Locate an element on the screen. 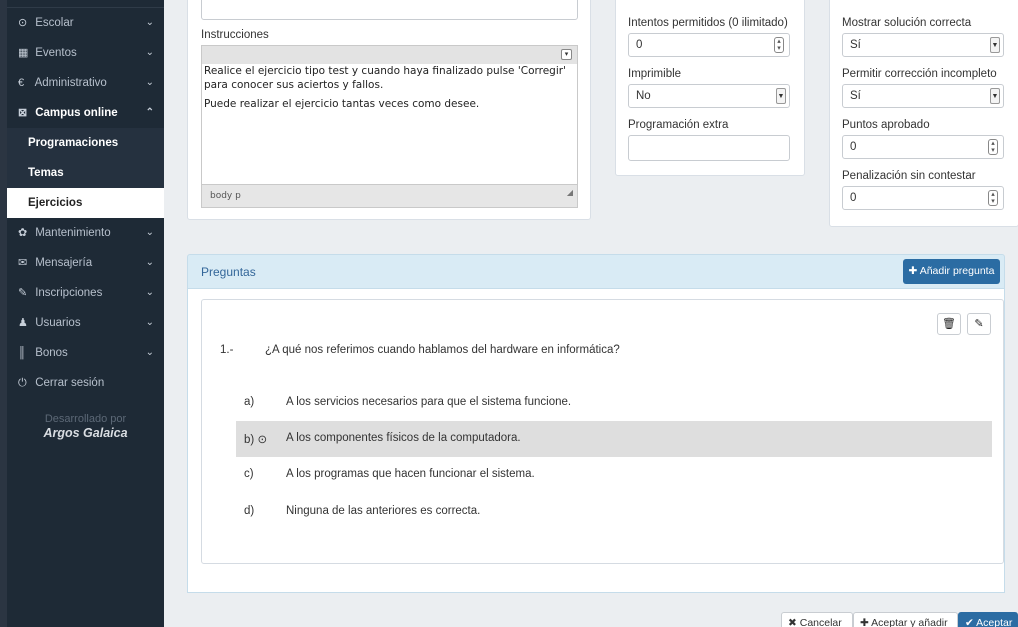 This screenshot has width=1018, height=627. envelope-icon: ✉ is located at coordinates (23, 263).